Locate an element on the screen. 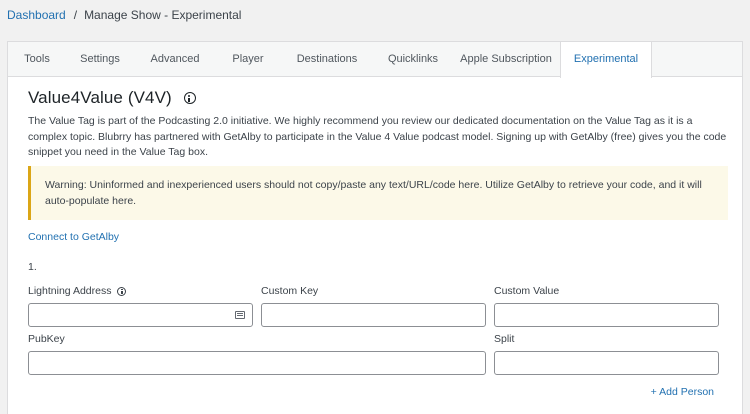  section-heading: Value4Value (V4V) is located at coordinates (112, 98).